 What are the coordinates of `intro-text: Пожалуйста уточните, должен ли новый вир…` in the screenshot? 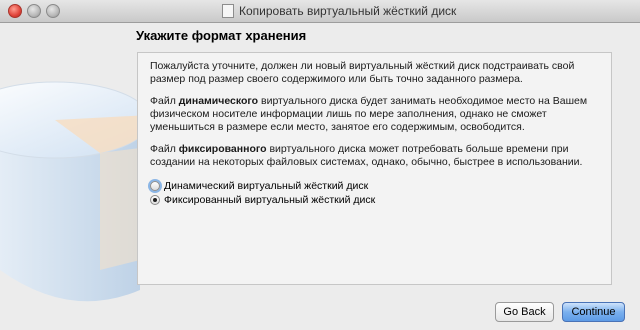 It's located at (362, 72).